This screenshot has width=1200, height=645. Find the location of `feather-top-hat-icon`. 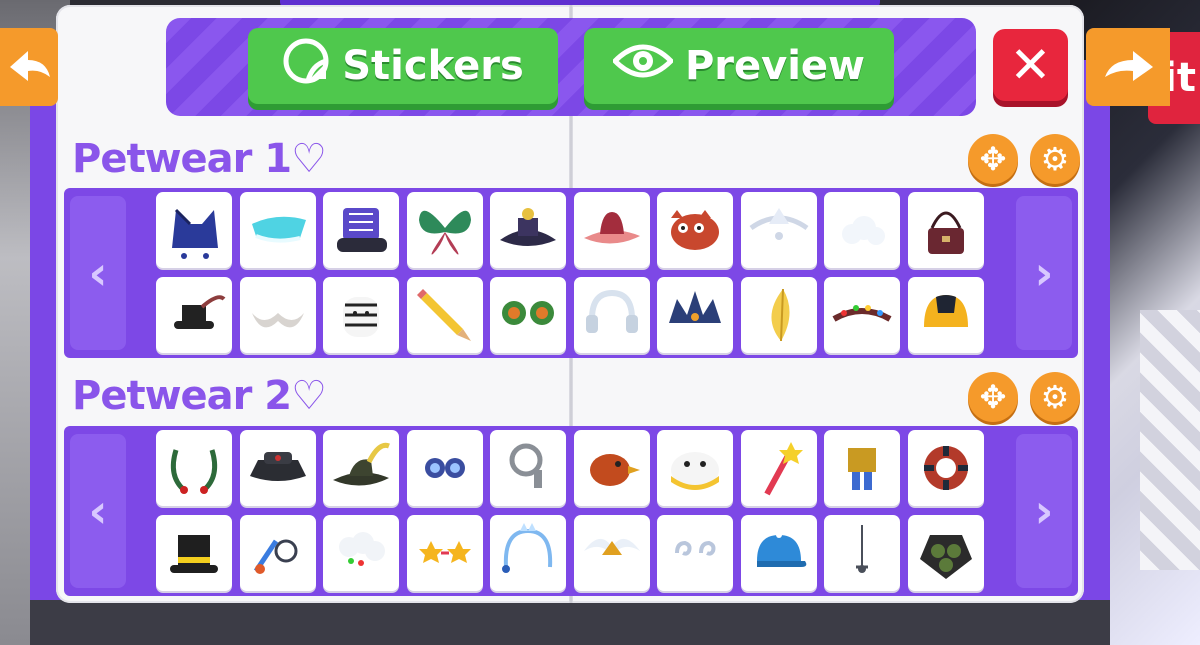

feather-top-hat-icon is located at coordinates (200, 312).